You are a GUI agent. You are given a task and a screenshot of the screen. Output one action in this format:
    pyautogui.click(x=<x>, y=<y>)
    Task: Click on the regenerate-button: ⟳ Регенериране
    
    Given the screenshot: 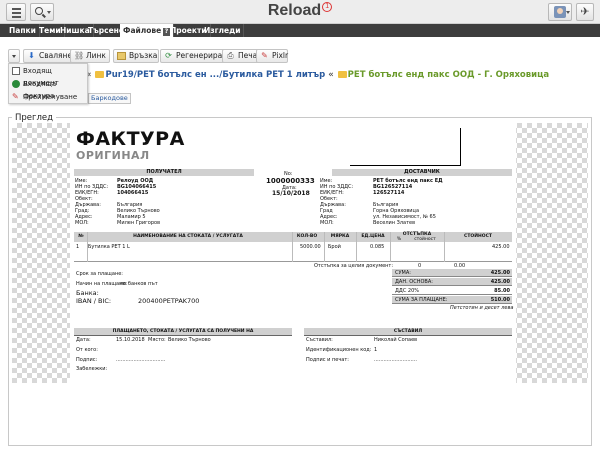 What is the action you would take?
    pyautogui.click(x=196, y=56)
    